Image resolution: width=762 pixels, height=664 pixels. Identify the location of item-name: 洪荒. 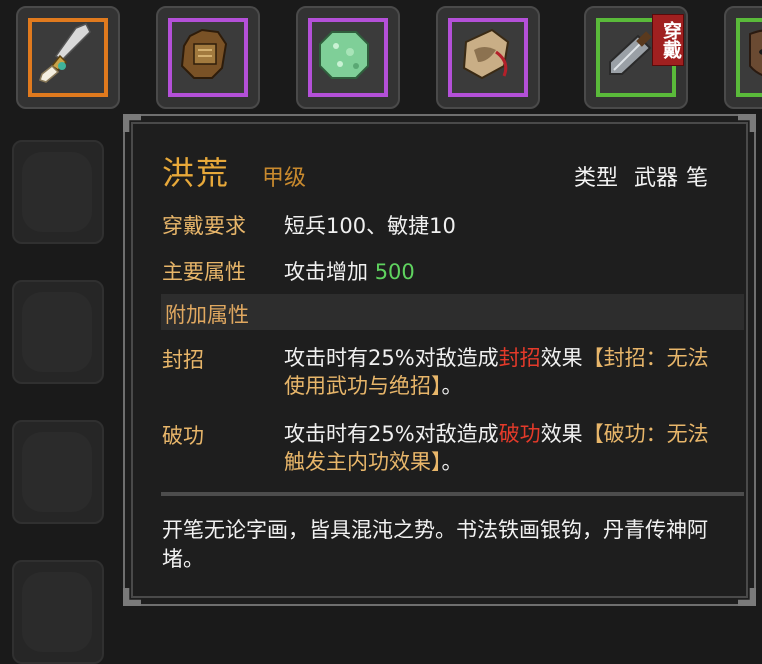
(196, 173).